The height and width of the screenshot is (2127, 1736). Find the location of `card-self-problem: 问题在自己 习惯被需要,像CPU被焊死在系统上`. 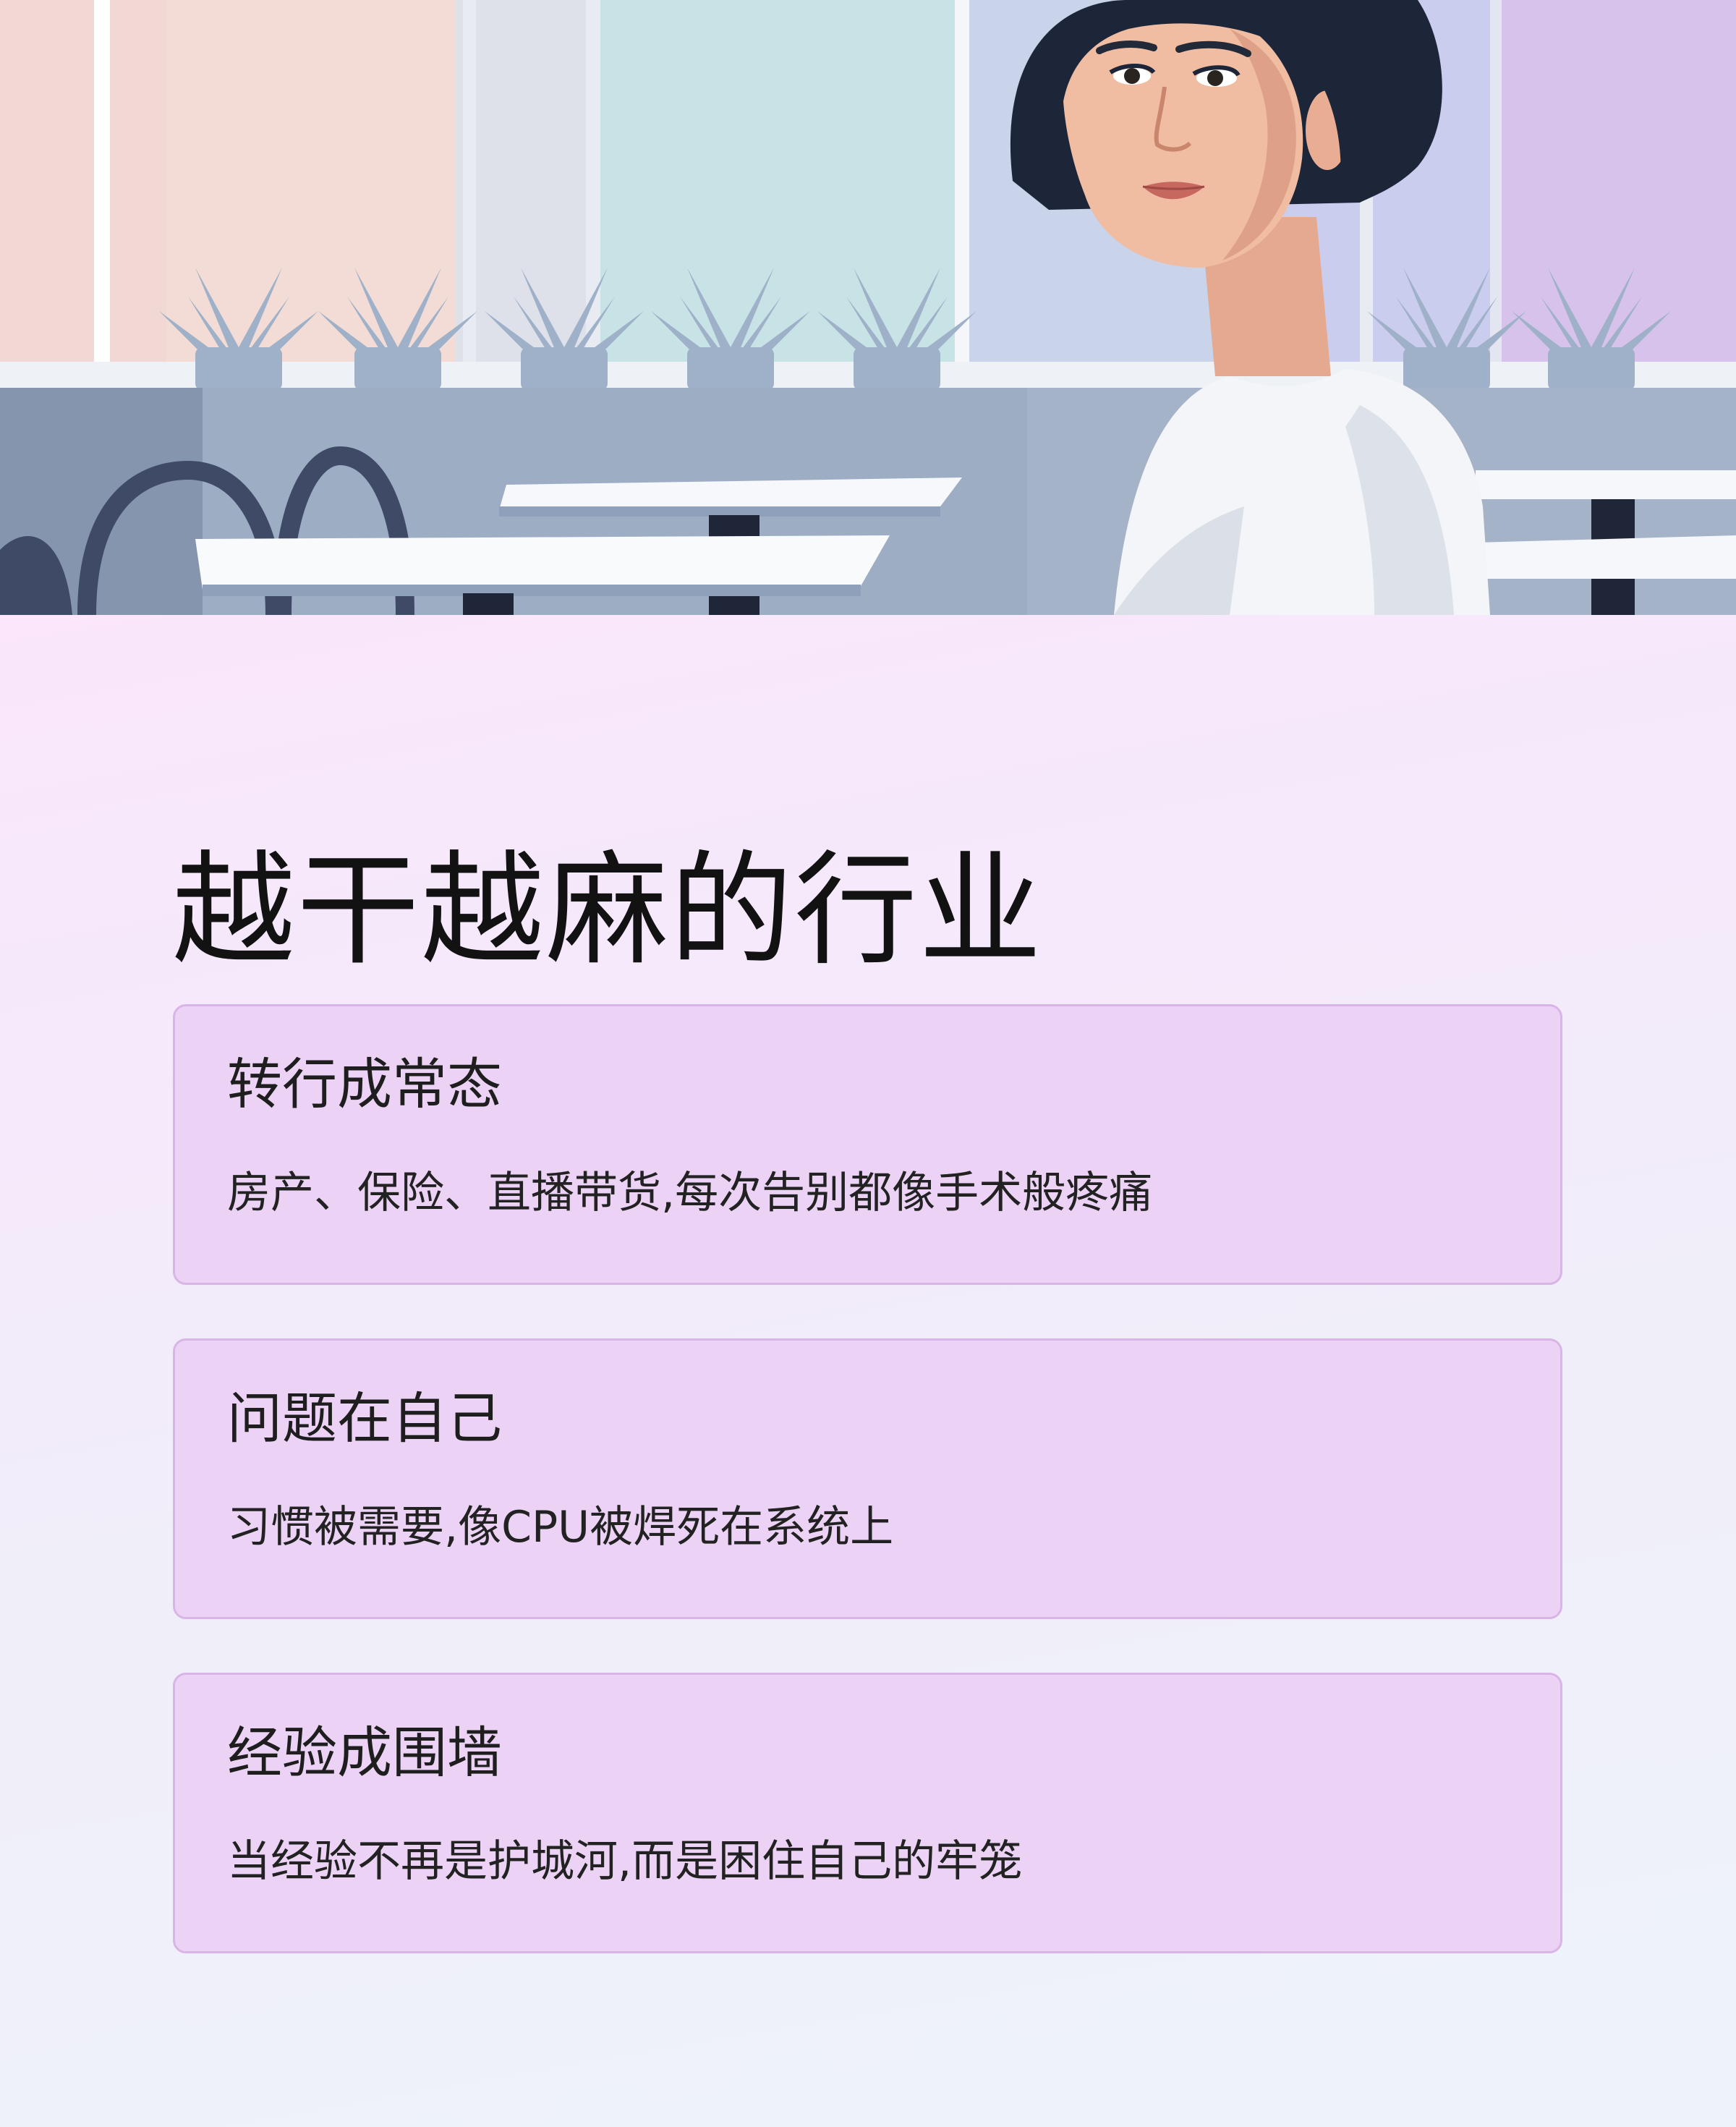

card-self-problem: 问题在自己 习惯被需要,像CPU被焊死在系统上 is located at coordinates (868, 1478).